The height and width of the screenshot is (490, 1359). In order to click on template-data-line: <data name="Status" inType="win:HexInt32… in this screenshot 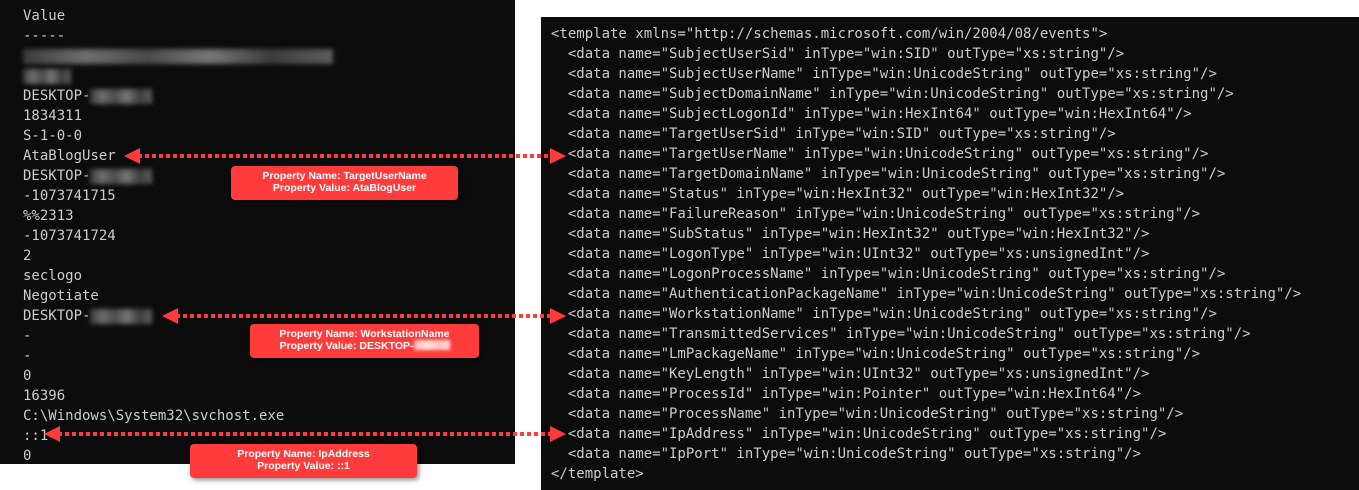, I will do `click(838, 194)`.